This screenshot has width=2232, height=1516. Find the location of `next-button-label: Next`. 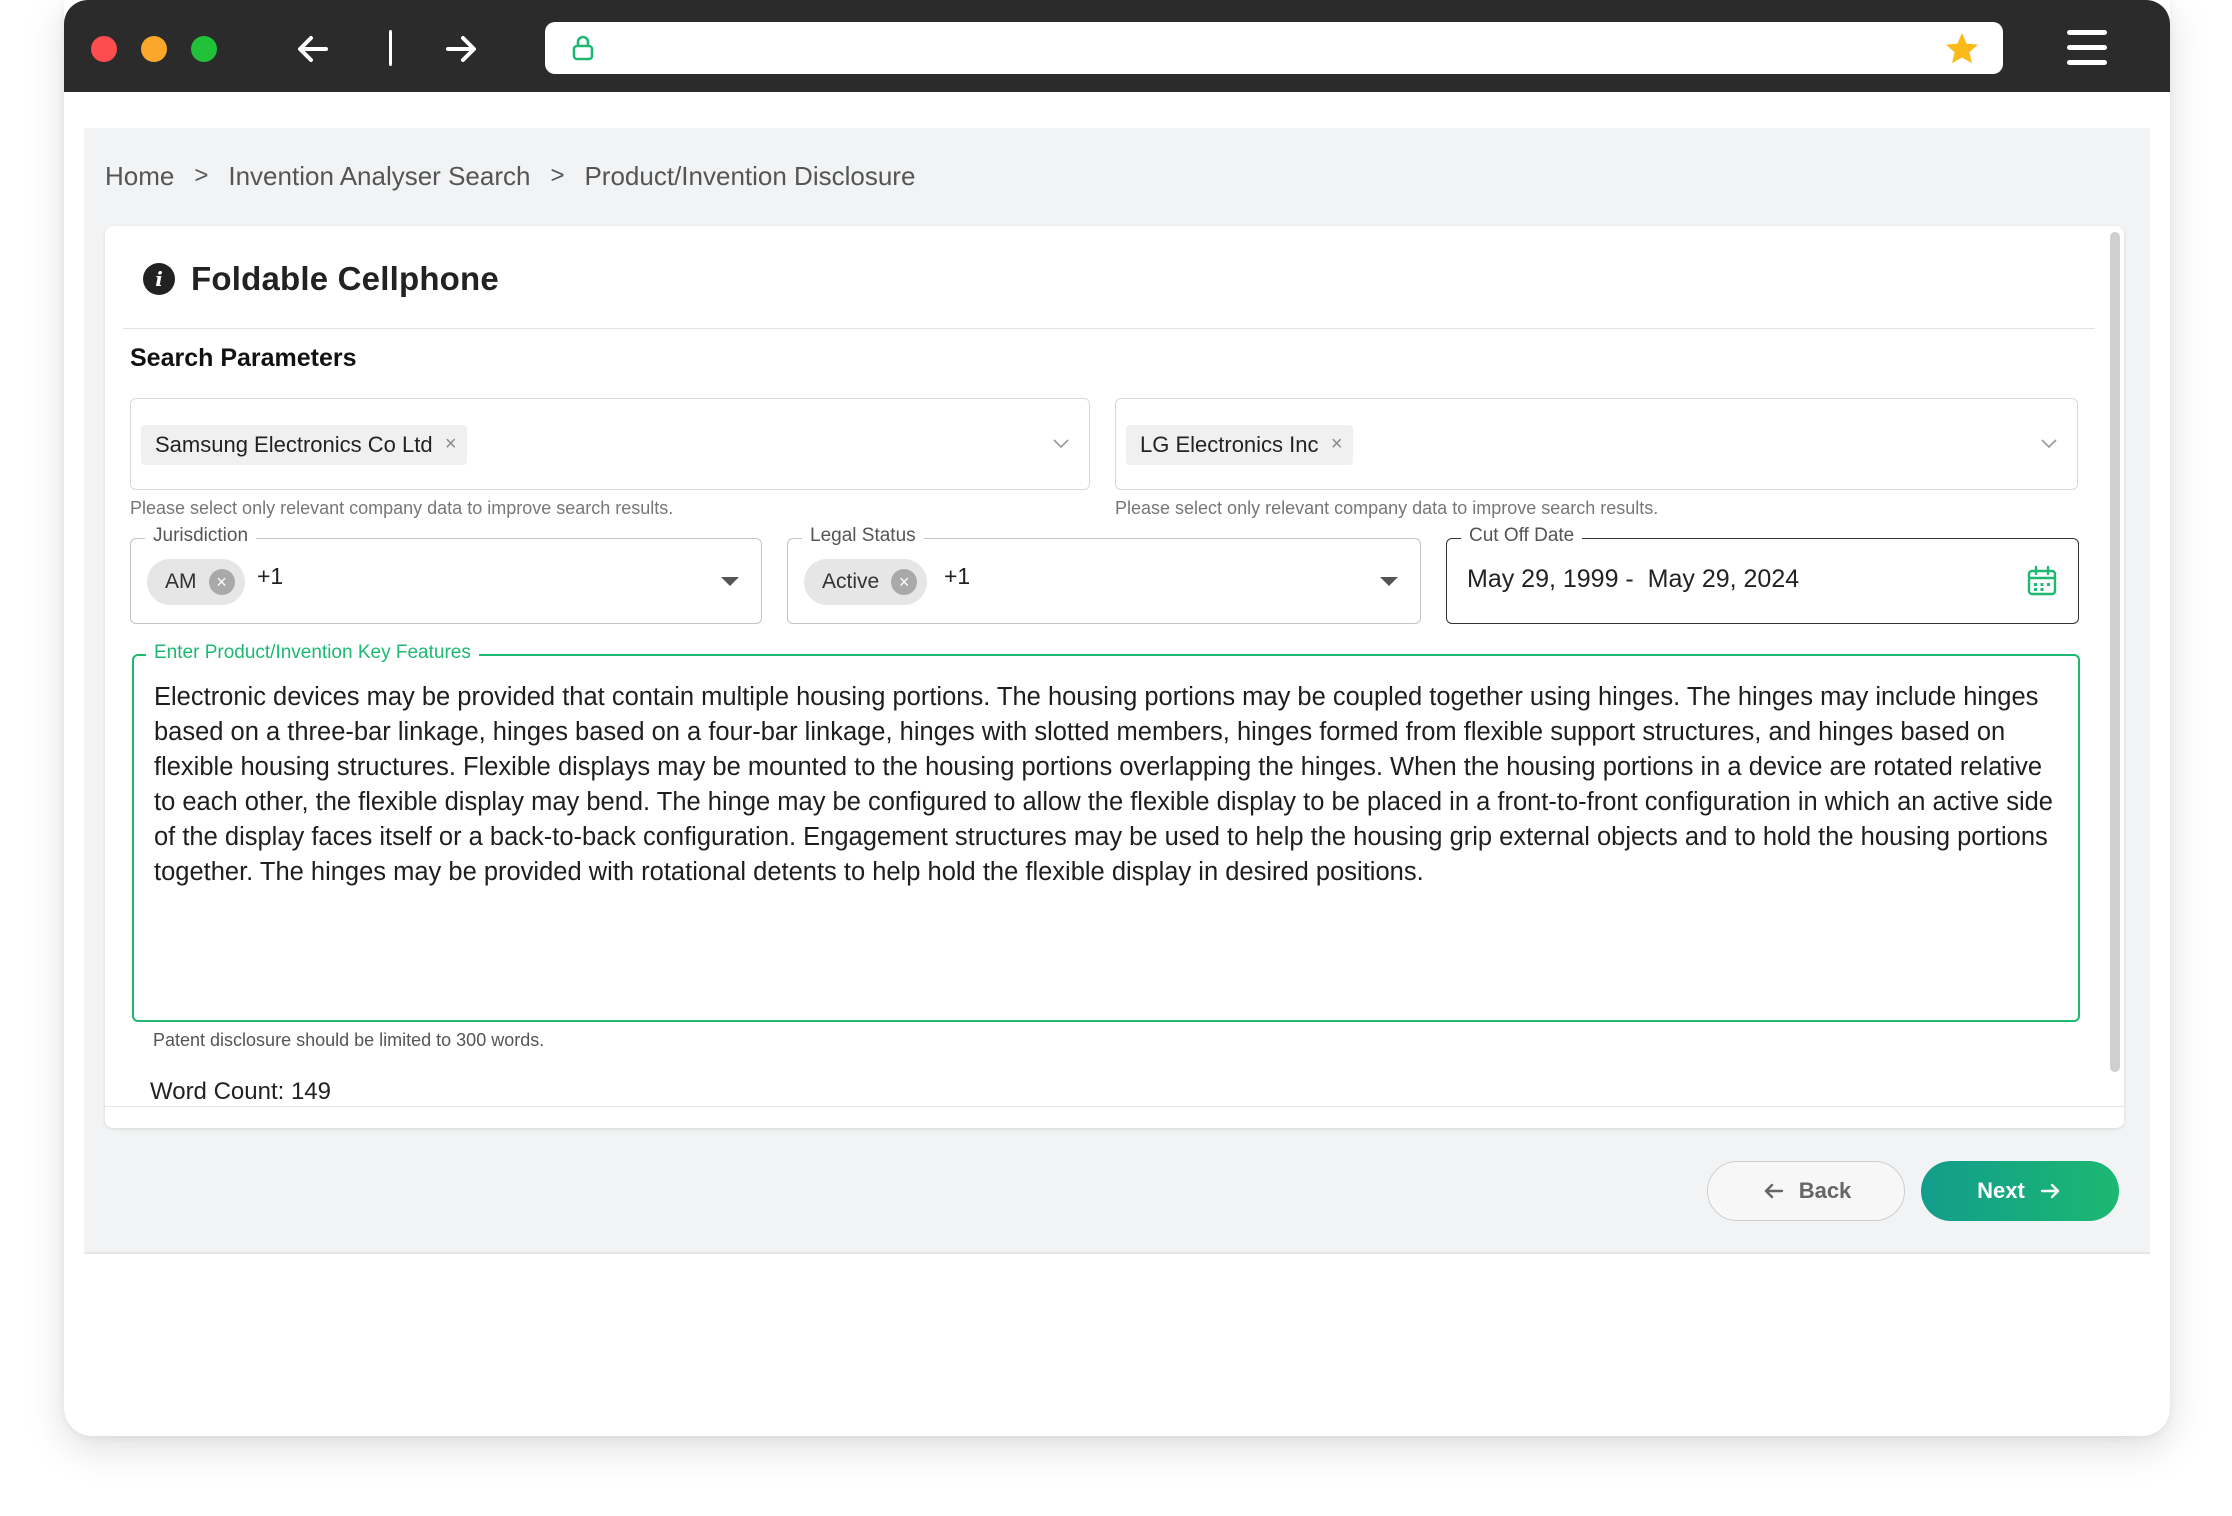

next-button-label: Next is located at coordinates (2001, 1190).